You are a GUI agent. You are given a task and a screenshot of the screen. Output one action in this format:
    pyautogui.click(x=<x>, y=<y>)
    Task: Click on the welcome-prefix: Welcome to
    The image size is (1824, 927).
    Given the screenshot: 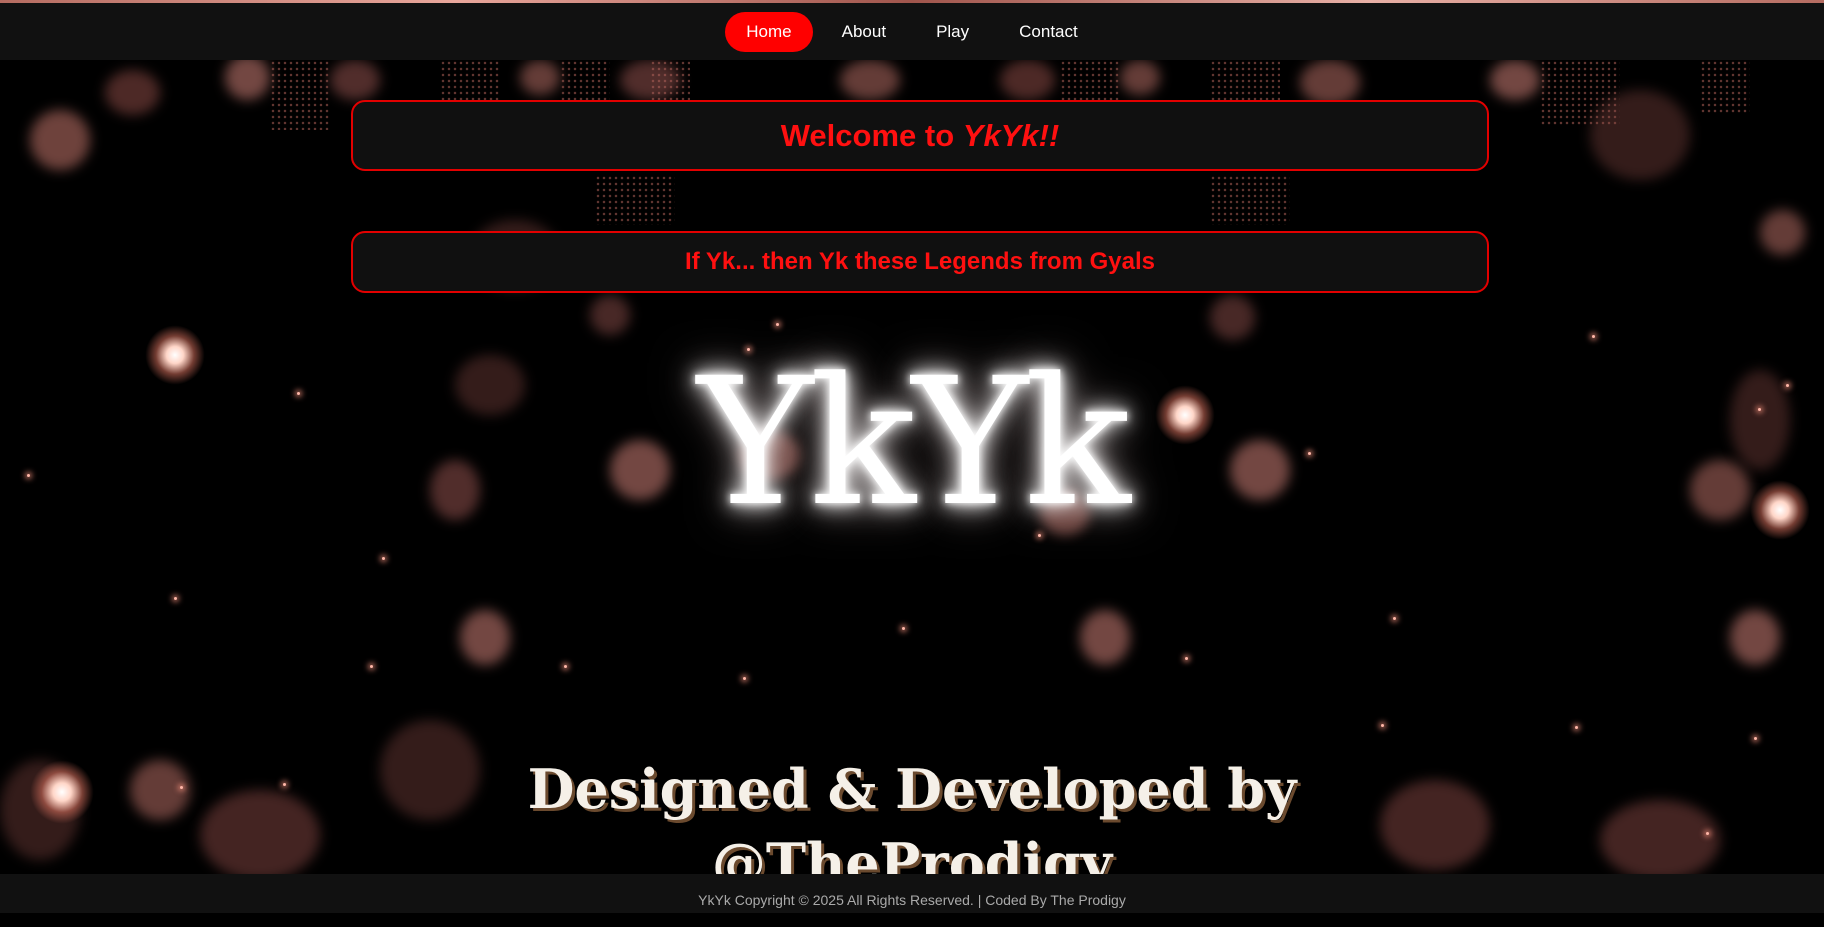 What is the action you would take?
    pyautogui.click(x=871, y=135)
    